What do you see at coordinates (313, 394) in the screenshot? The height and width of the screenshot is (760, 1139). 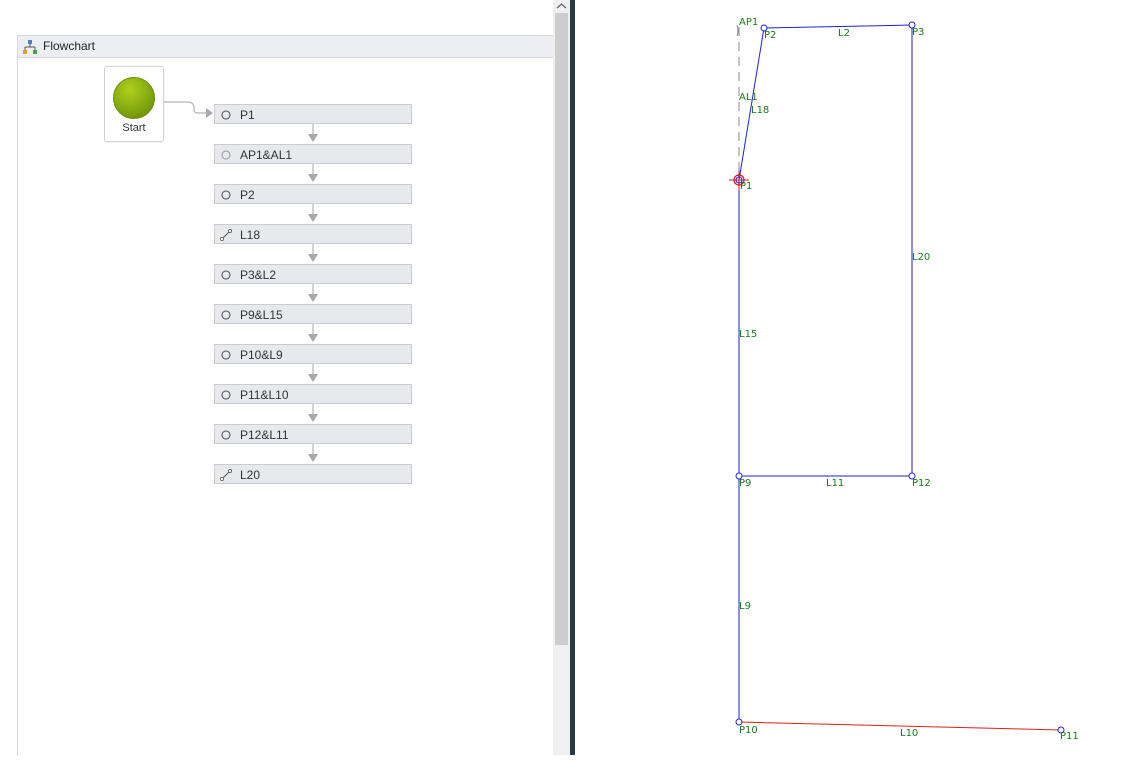 I see `activity-7: P11&L10` at bounding box center [313, 394].